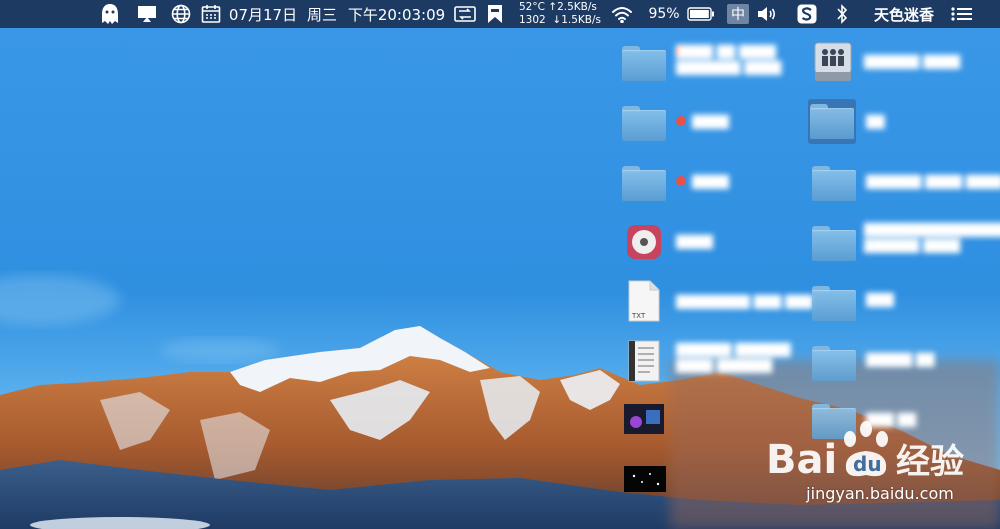 This screenshot has height=529, width=1000. What do you see at coordinates (807, 14) in the screenshot?
I see `sogou-input-icon` at bounding box center [807, 14].